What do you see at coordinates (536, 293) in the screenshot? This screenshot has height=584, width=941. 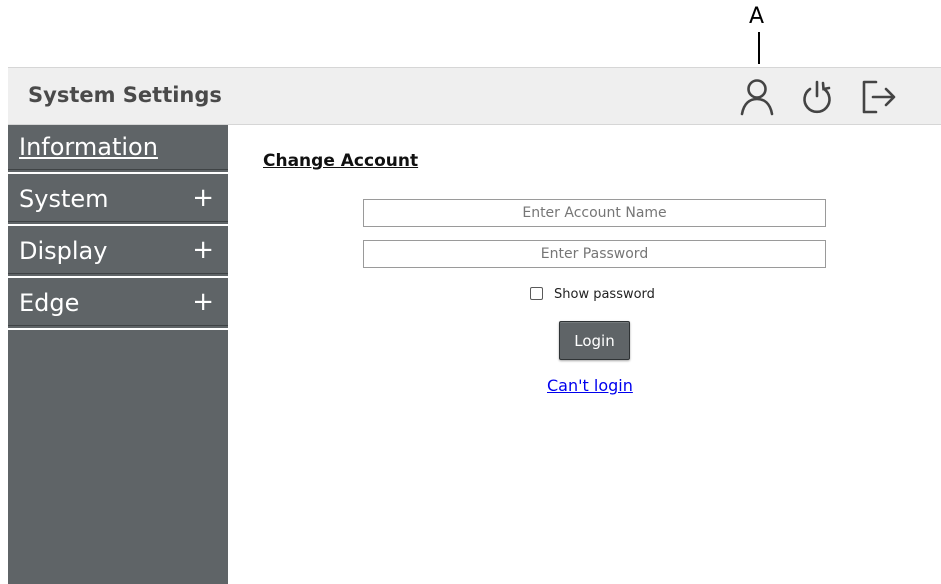 I see `show-password-checkbox` at bounding box center [536, 293].